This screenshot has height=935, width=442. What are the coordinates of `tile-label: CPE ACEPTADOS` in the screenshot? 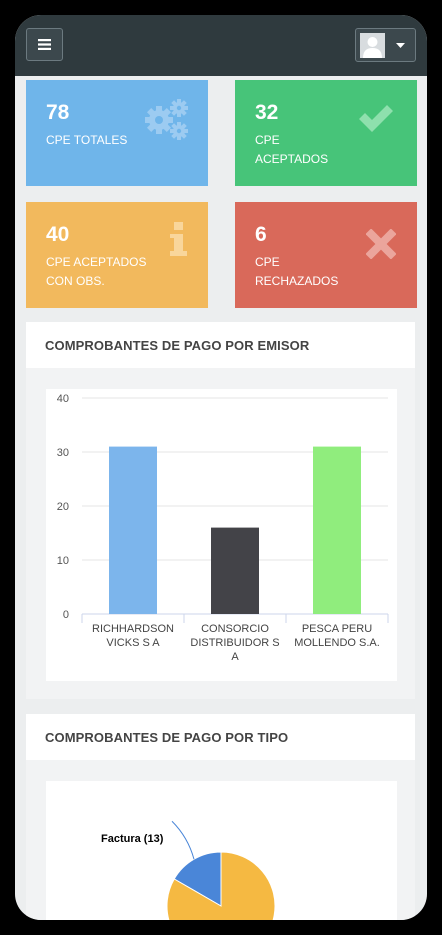 It's located at (315, 150).